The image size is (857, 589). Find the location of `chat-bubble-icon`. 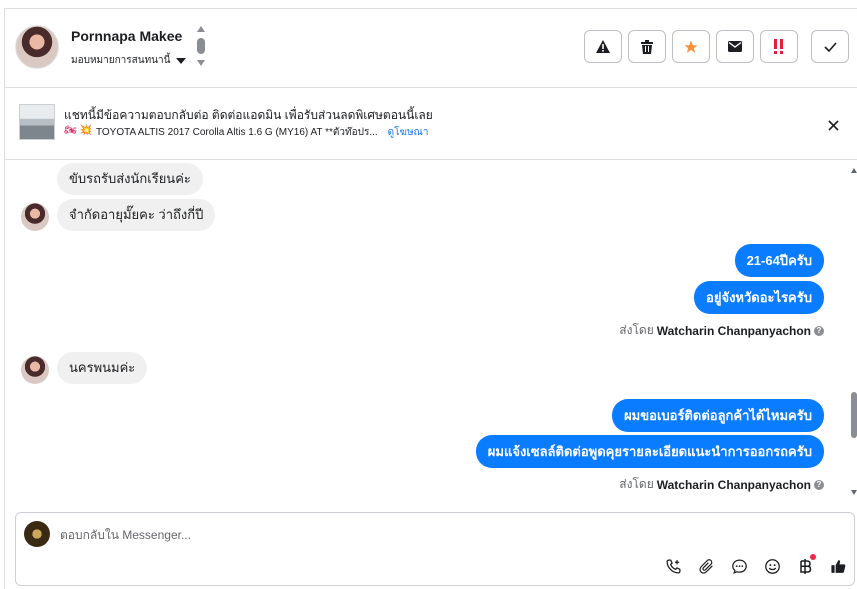

chat-bubble-icon is located at coordinates (739, 566).